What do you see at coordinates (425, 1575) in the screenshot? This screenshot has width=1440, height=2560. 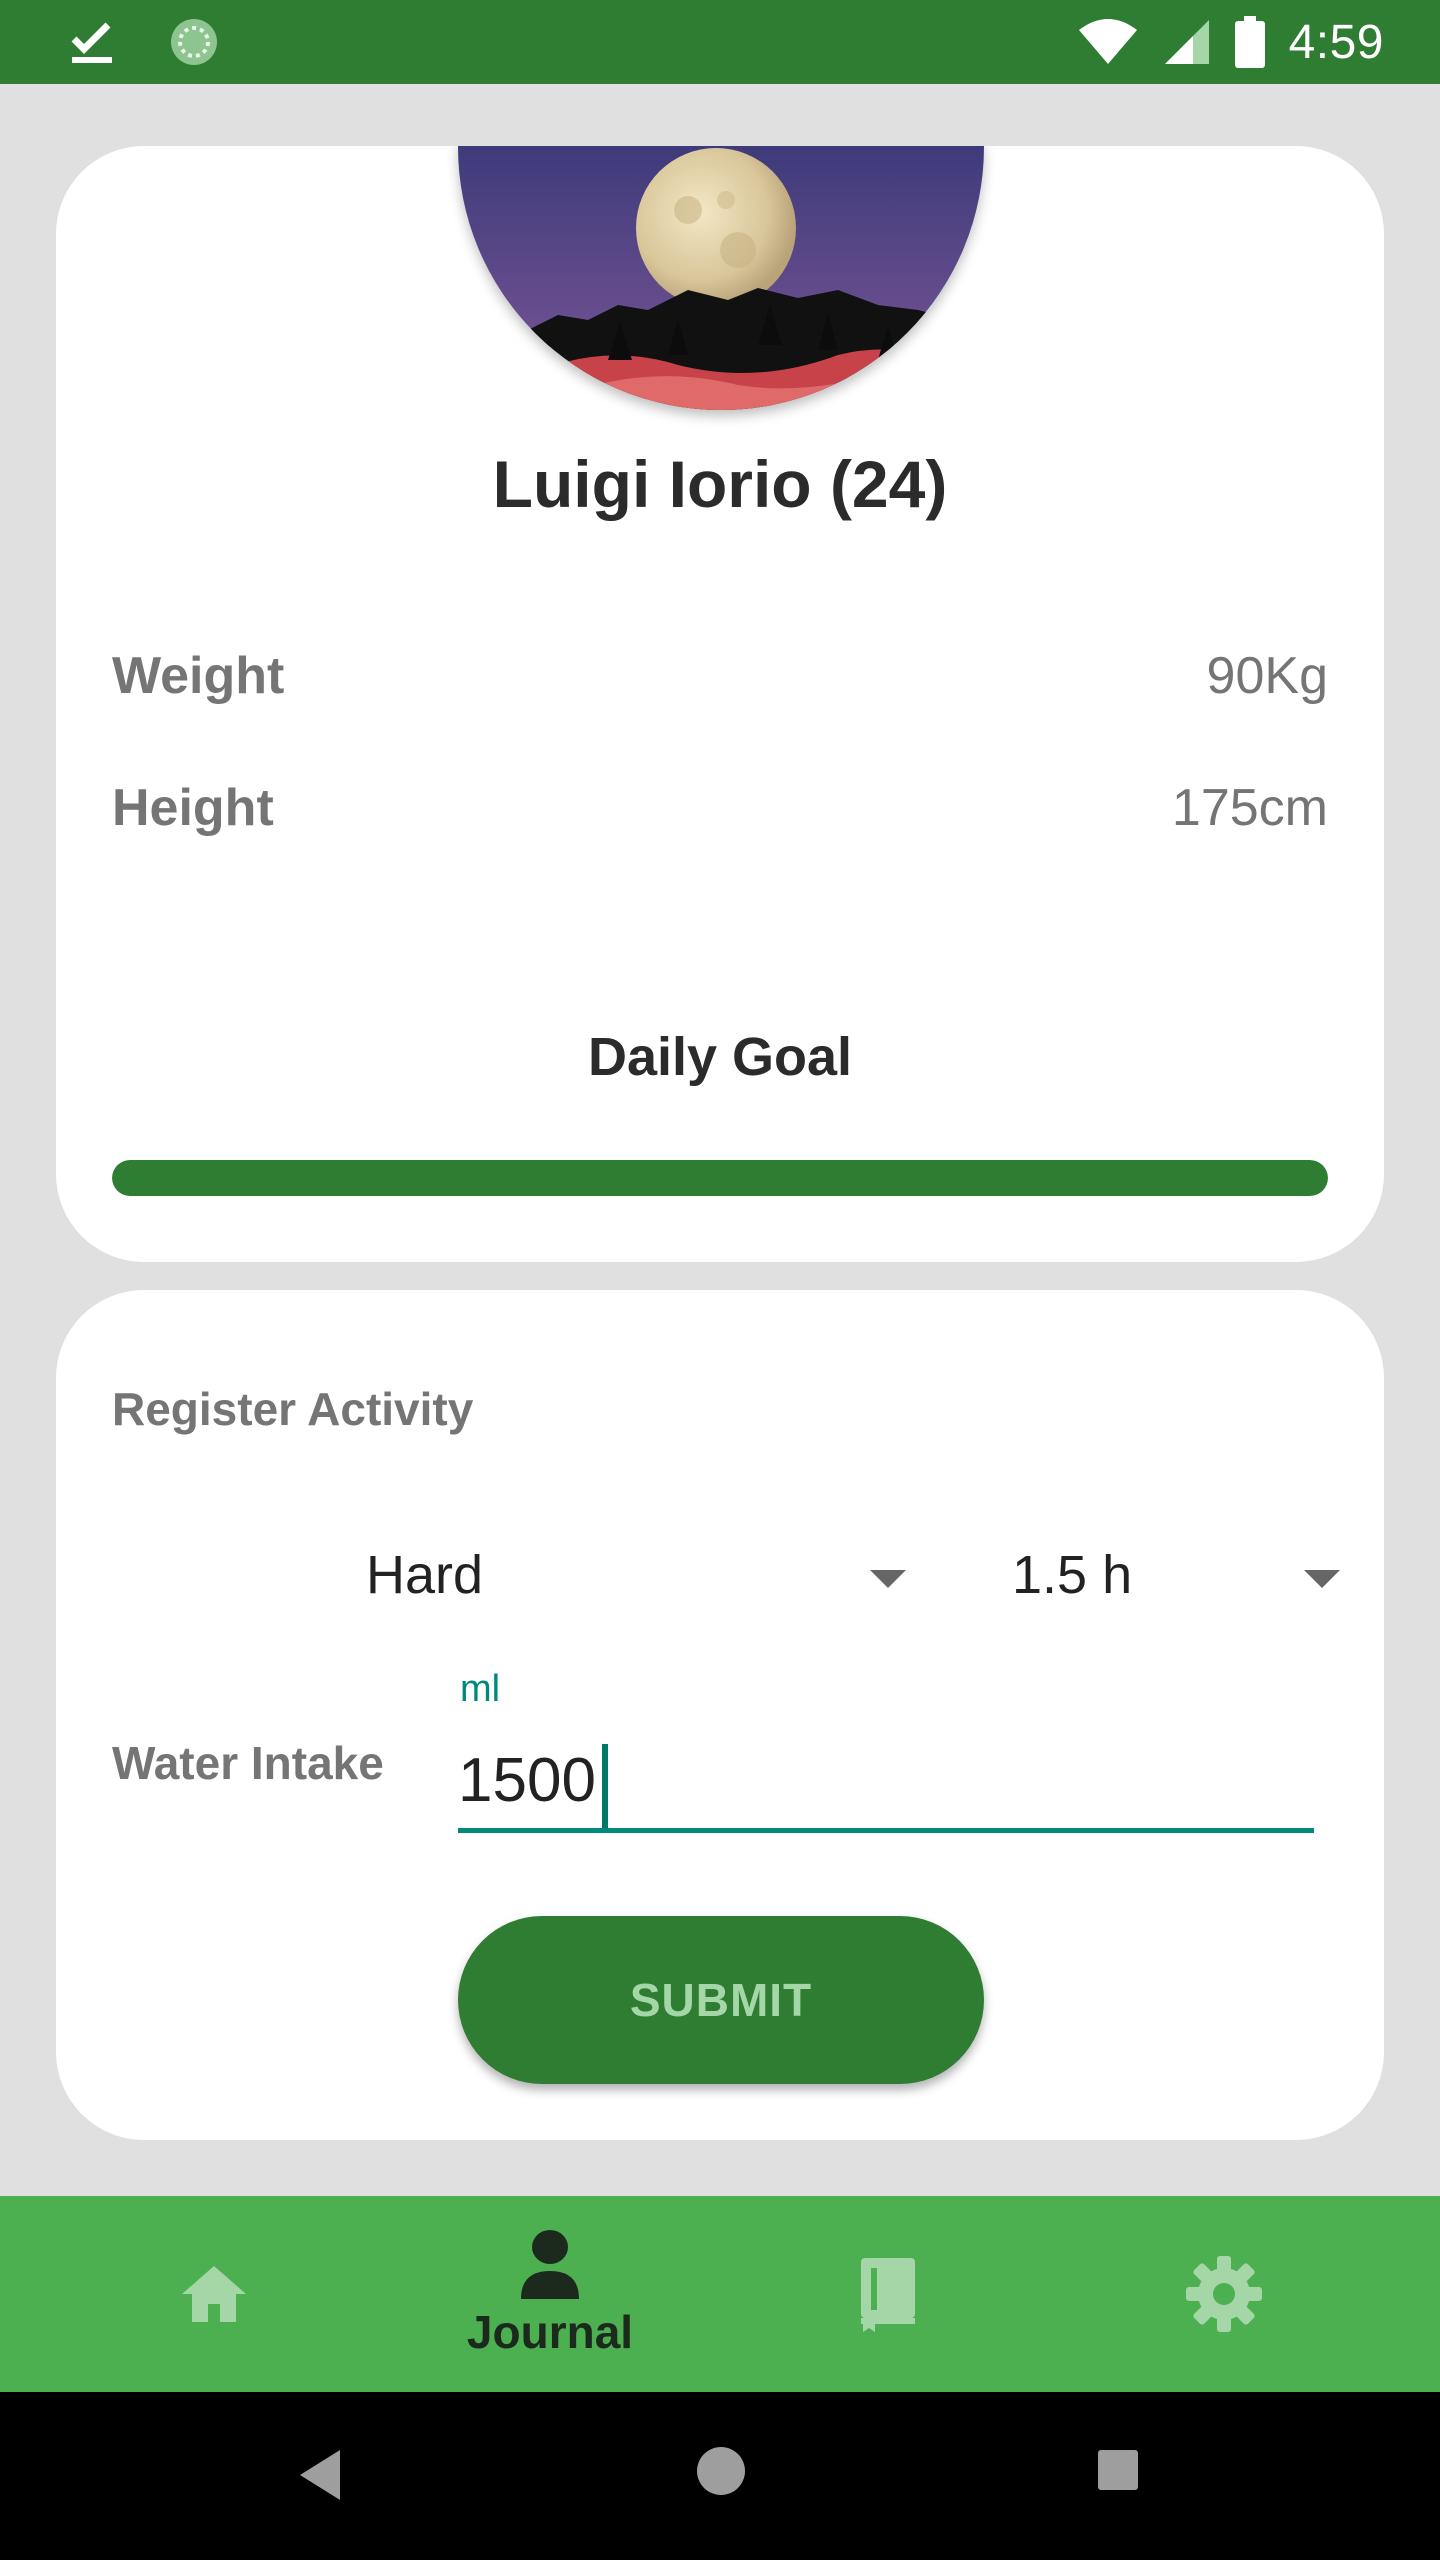 I see `intensity-selected-value: Hard` at bounding box center [425, 1575].